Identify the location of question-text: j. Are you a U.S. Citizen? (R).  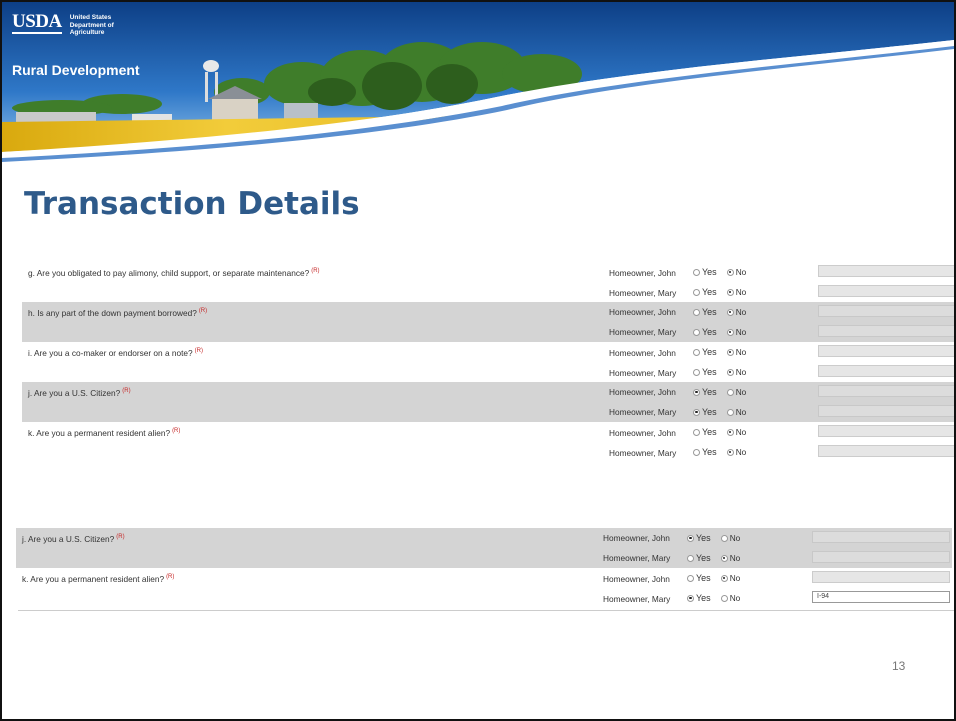
(79, 393).